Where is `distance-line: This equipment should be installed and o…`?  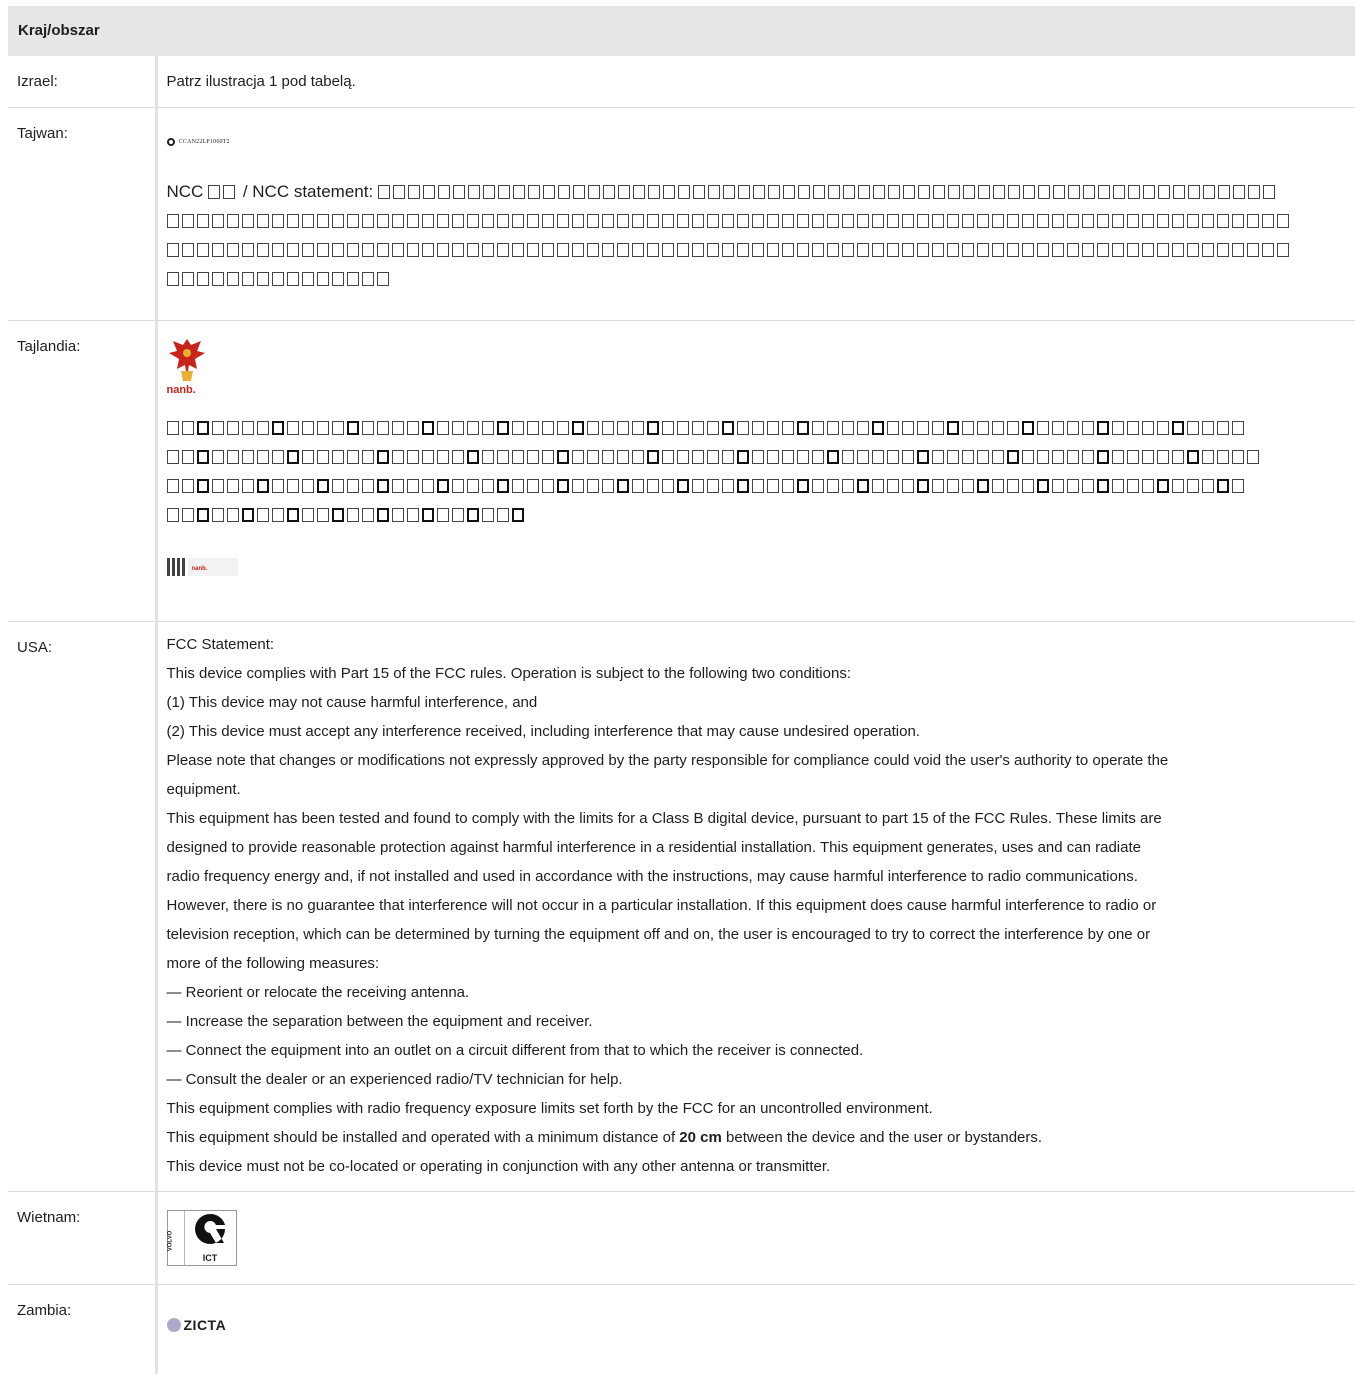 distance-line: This equipment should be installed and o… is located at coordinates (604, 1137).